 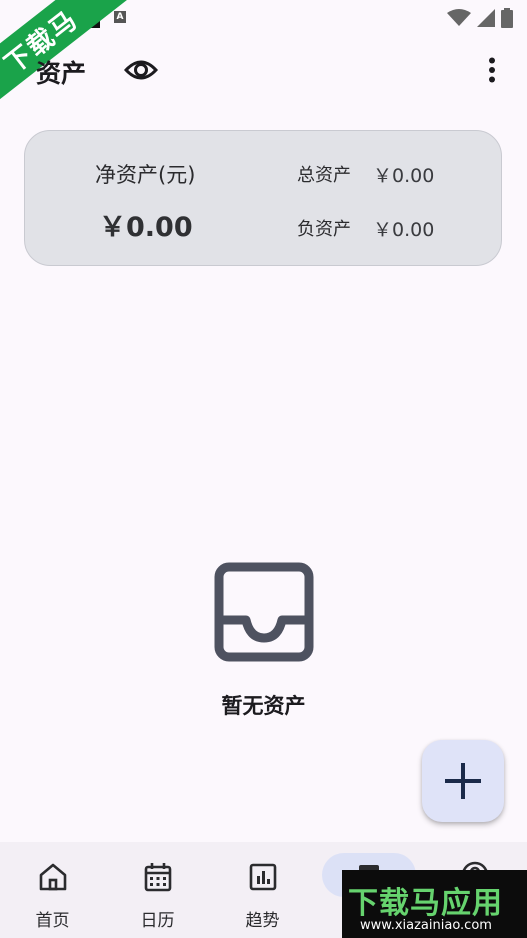 I want to click on nav-label-home: 首页, so click(x=52, y=921).